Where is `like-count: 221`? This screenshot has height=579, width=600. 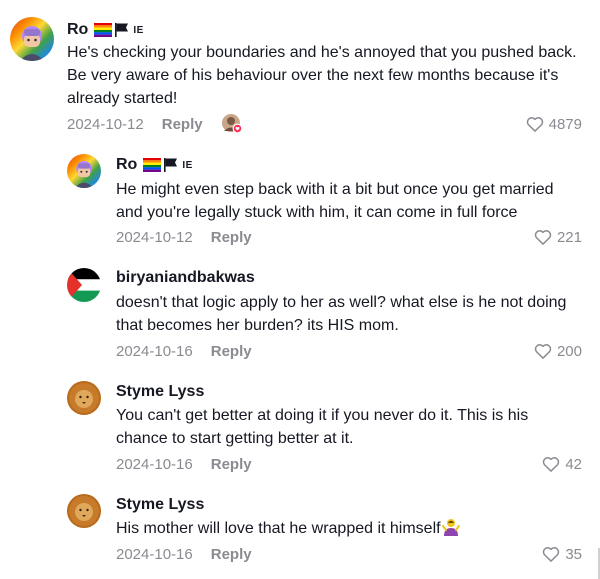 like-count: 221 is located at coordinates (569, 237).